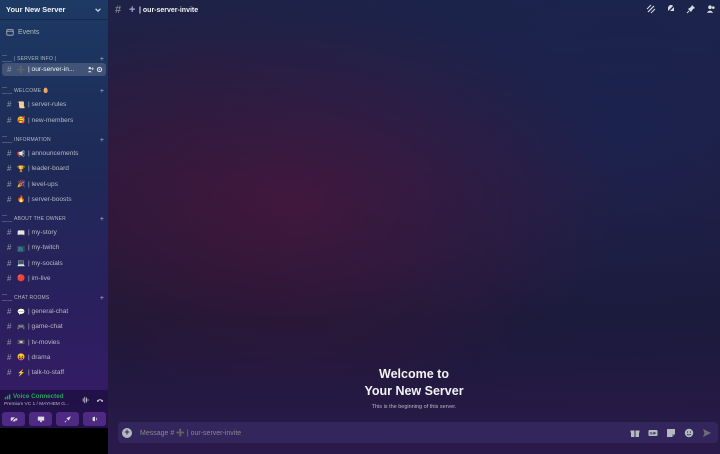 The height and width of the screenshot is (454, 720). I want to click on screen-share-icon, so click(40, 419).